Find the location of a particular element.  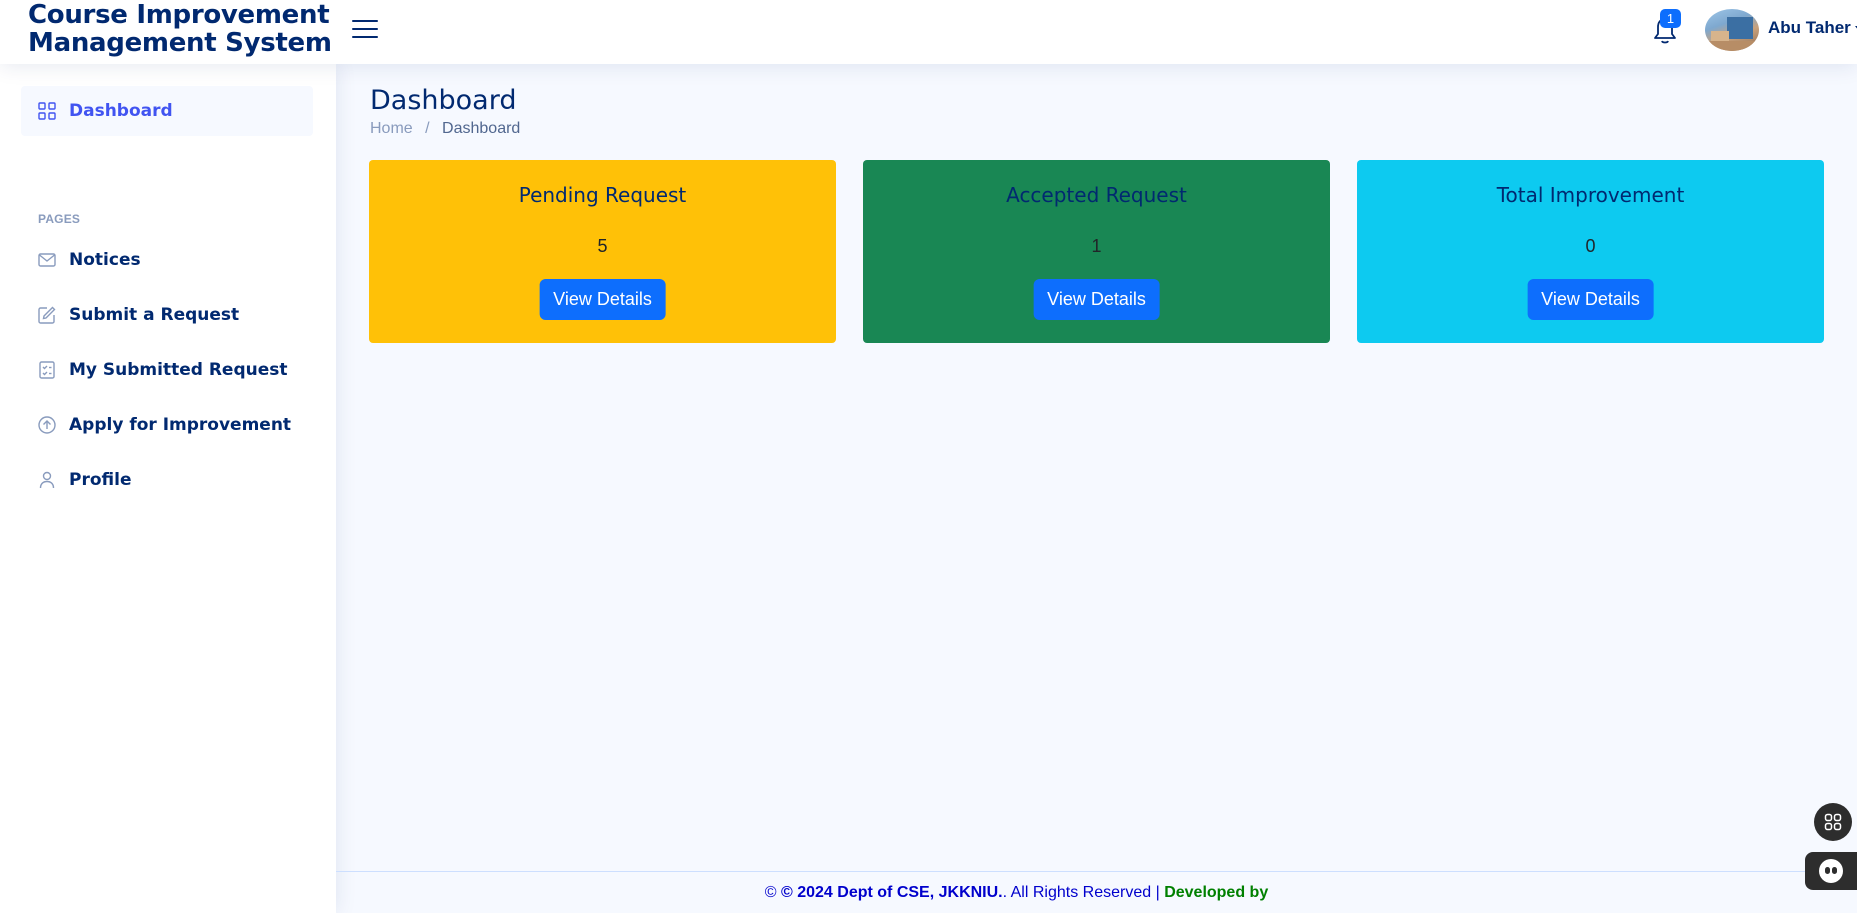

avatar is located at coordinates (1732, 30).